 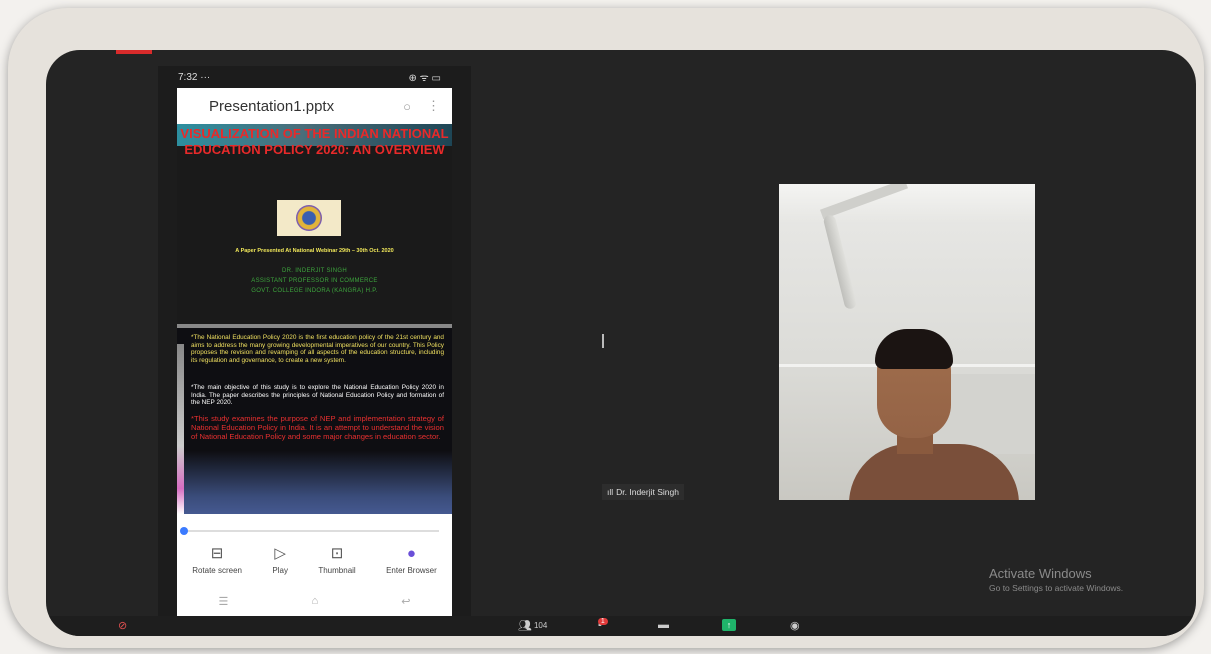 What do you see at coordinates (337, 570) in the screenshot?
I see `thumbnail-label: Thumbnail` at bounding box center [337, 570].